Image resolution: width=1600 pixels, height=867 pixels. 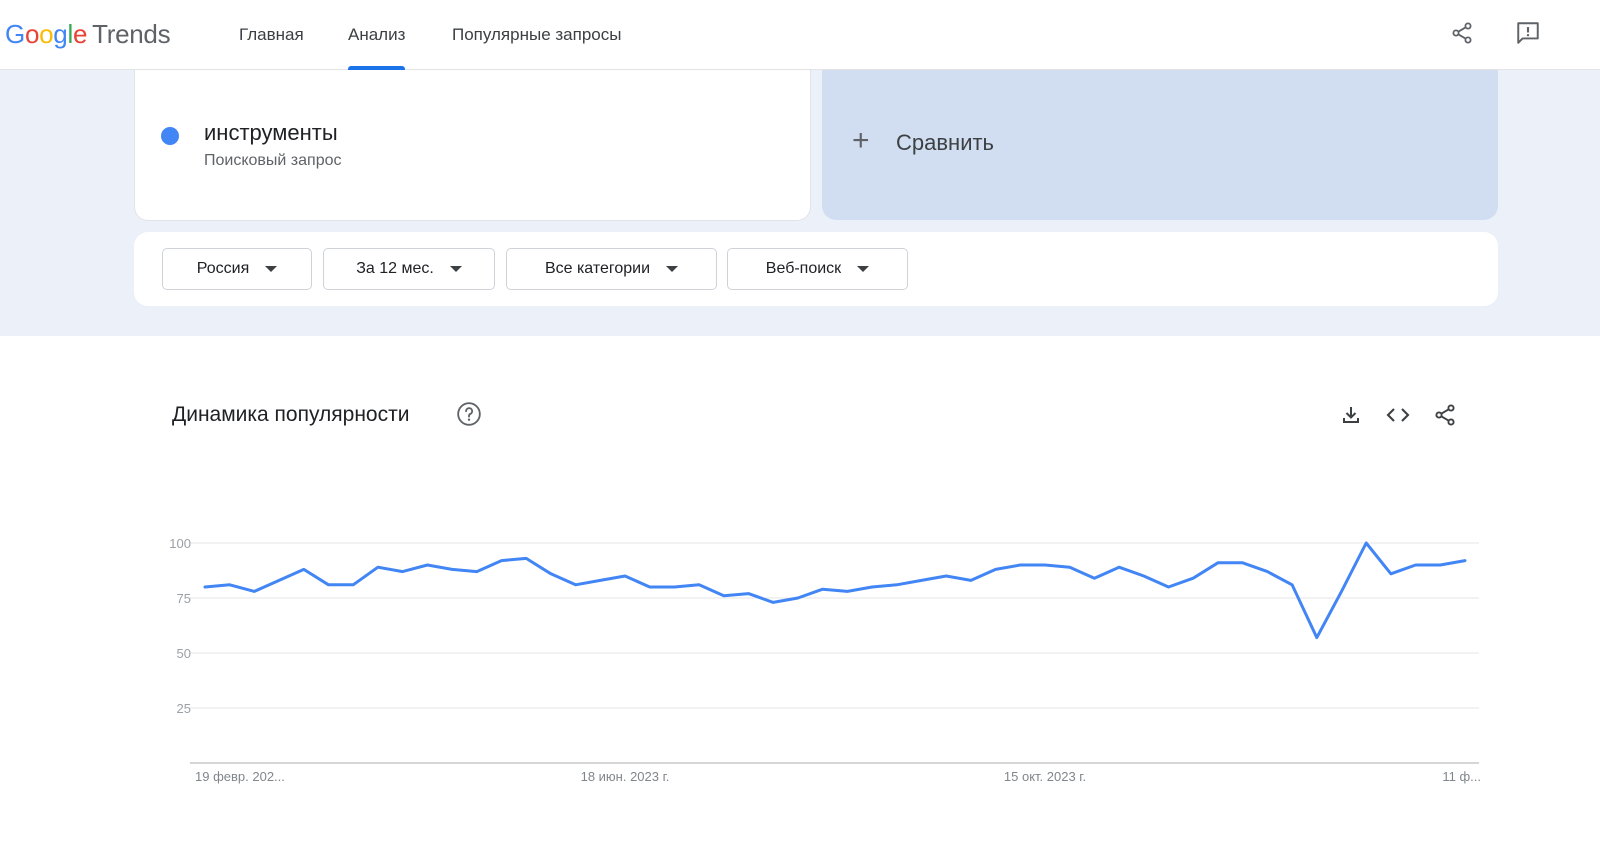 What do you see at coordinates (291, 414) in the screenshot?
I see `chart-title: Динамика популярности` at bounding box center [291, 414].